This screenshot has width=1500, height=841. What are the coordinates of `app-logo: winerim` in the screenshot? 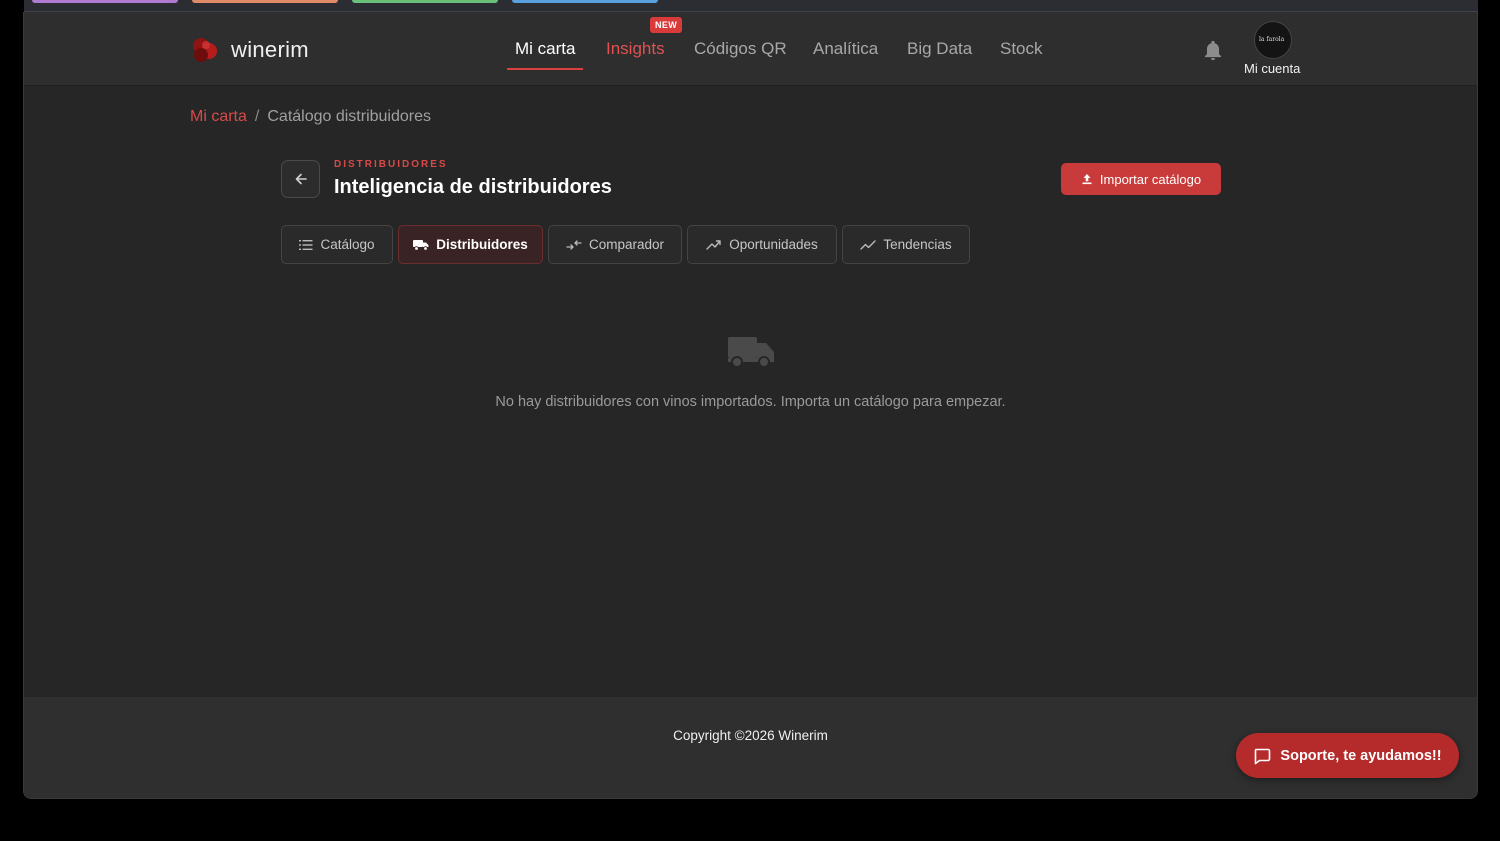 It's located at (249, 50).